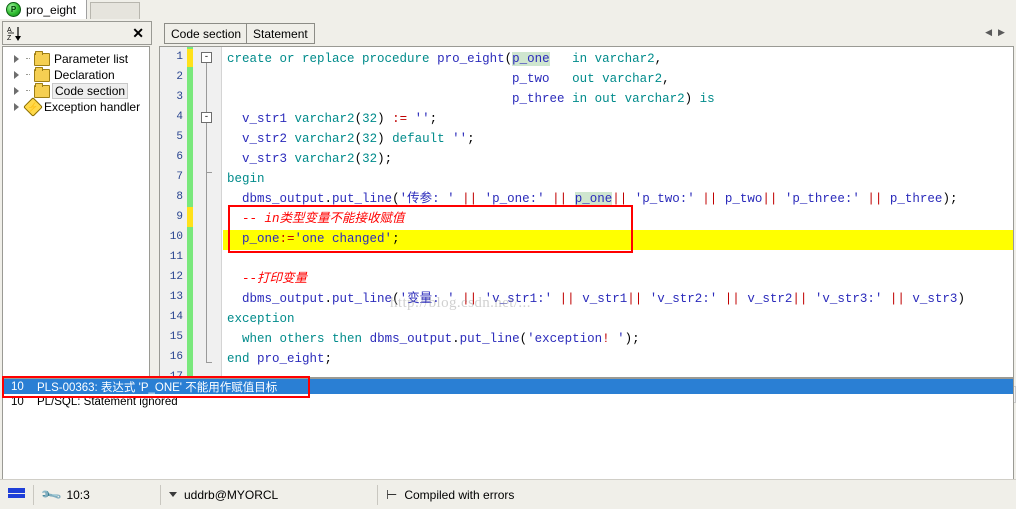  What do you see at coordinates (209, 212) in the screenshot?
I see `fold-column: - -` at bounding box center [209, 212].